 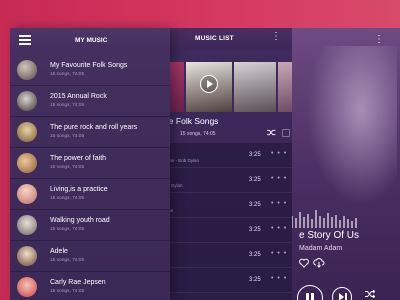 I want to click on hamburger-icon, so click(x=25, y=40).